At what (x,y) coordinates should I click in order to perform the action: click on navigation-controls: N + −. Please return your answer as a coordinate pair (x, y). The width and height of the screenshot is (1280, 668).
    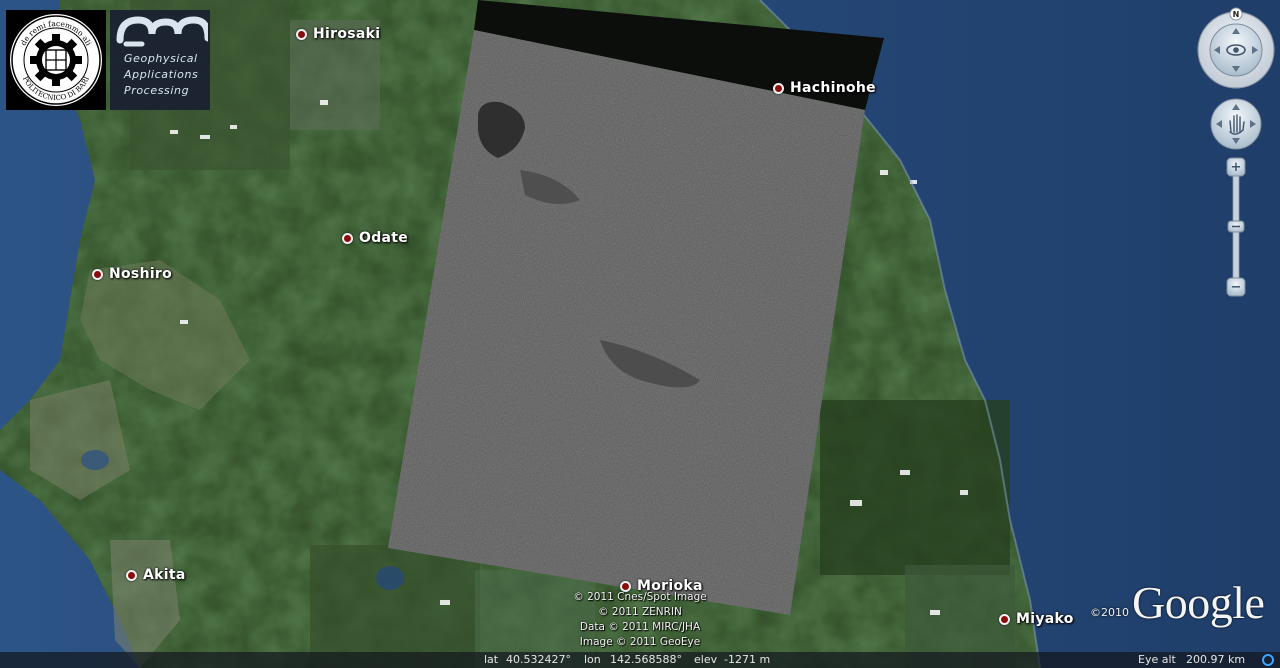
    Looking at the image, I should click on (1236, 156).